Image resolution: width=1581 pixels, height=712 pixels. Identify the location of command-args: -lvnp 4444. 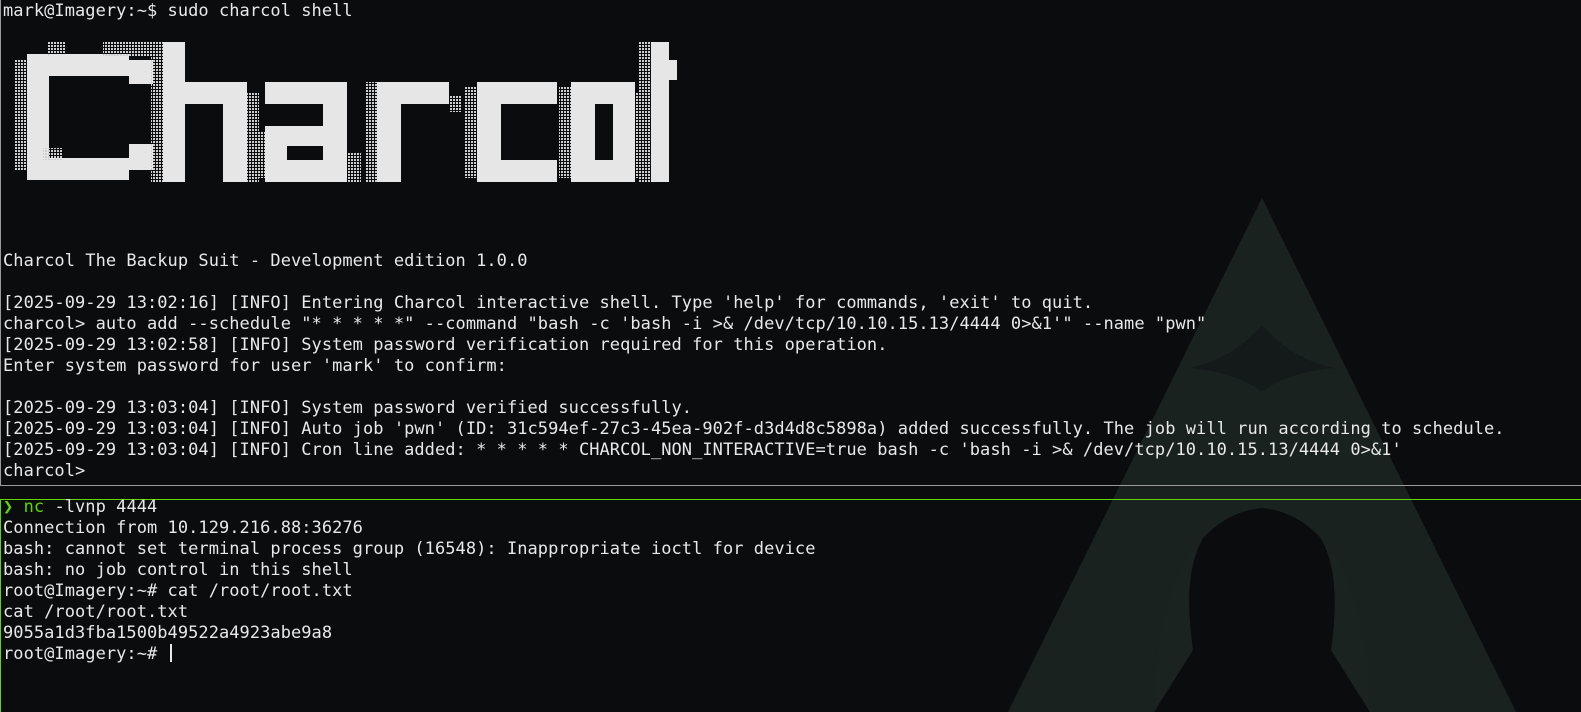
(101, 507).